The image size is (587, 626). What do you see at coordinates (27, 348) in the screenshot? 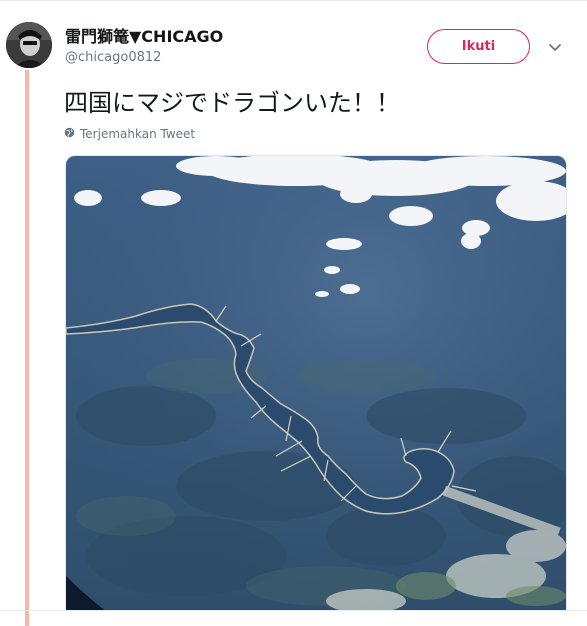
I see `thread-connector-line` at bounding box center [27, 348].